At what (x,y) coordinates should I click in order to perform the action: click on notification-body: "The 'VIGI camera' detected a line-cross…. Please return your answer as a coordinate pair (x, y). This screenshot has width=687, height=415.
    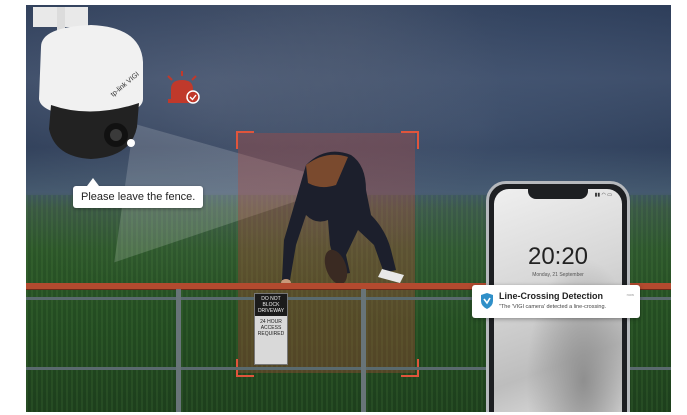
    Looking at the image, I should click on (553, 307).